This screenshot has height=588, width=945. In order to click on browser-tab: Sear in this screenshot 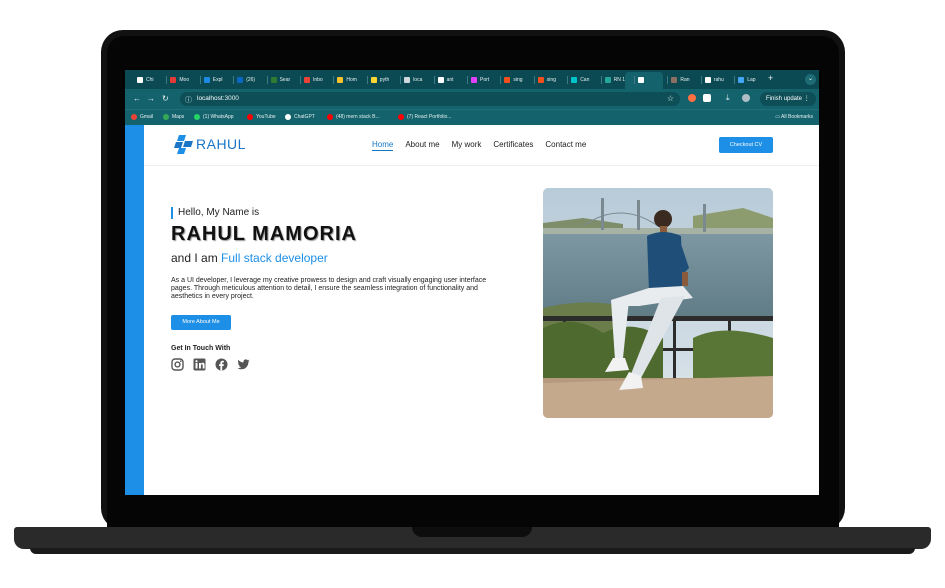, I will do `click(280, 80)`.